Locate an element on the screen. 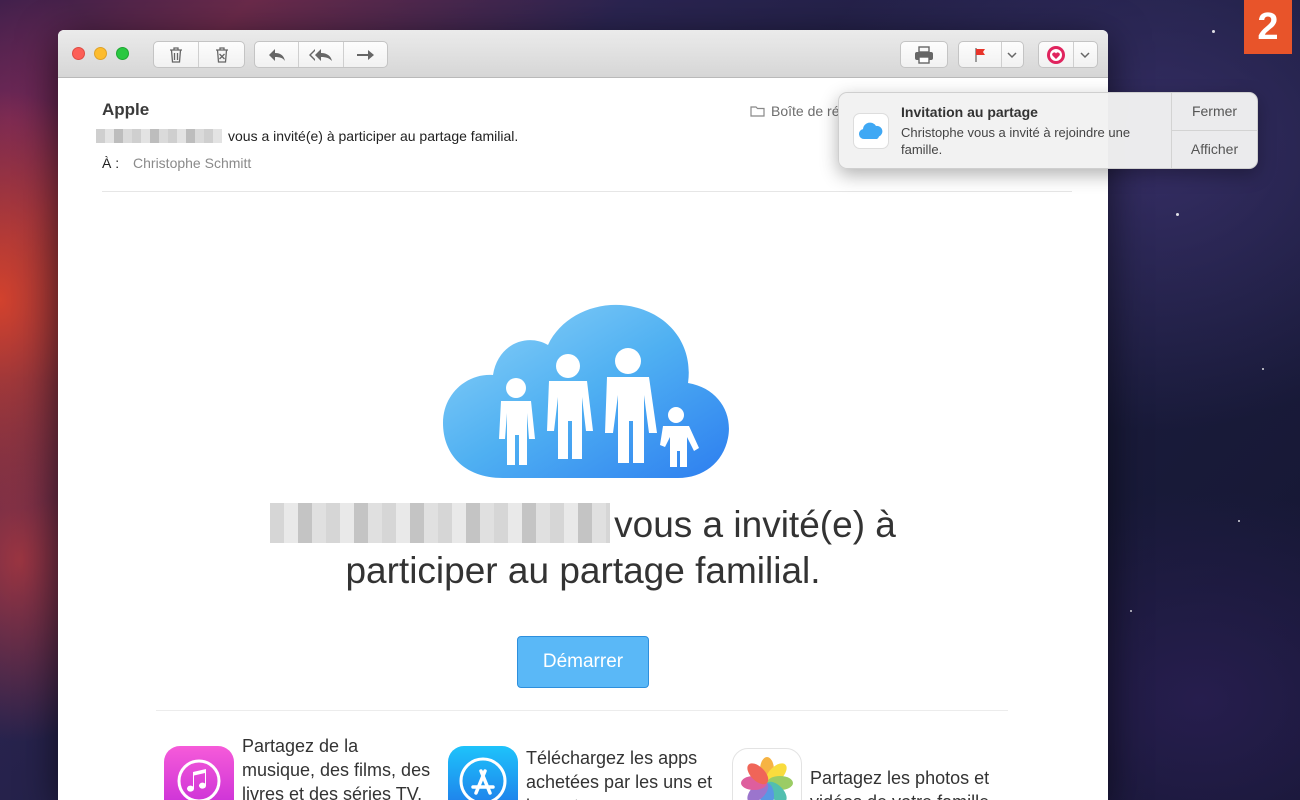  notification-title: Invitation au partage is located at coordinates (969, 112).